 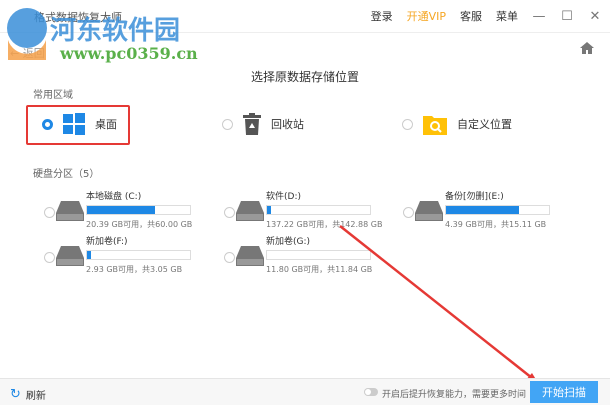 I want to click on page-title: 选择原数据存储位置, so click(x=304, y=77).